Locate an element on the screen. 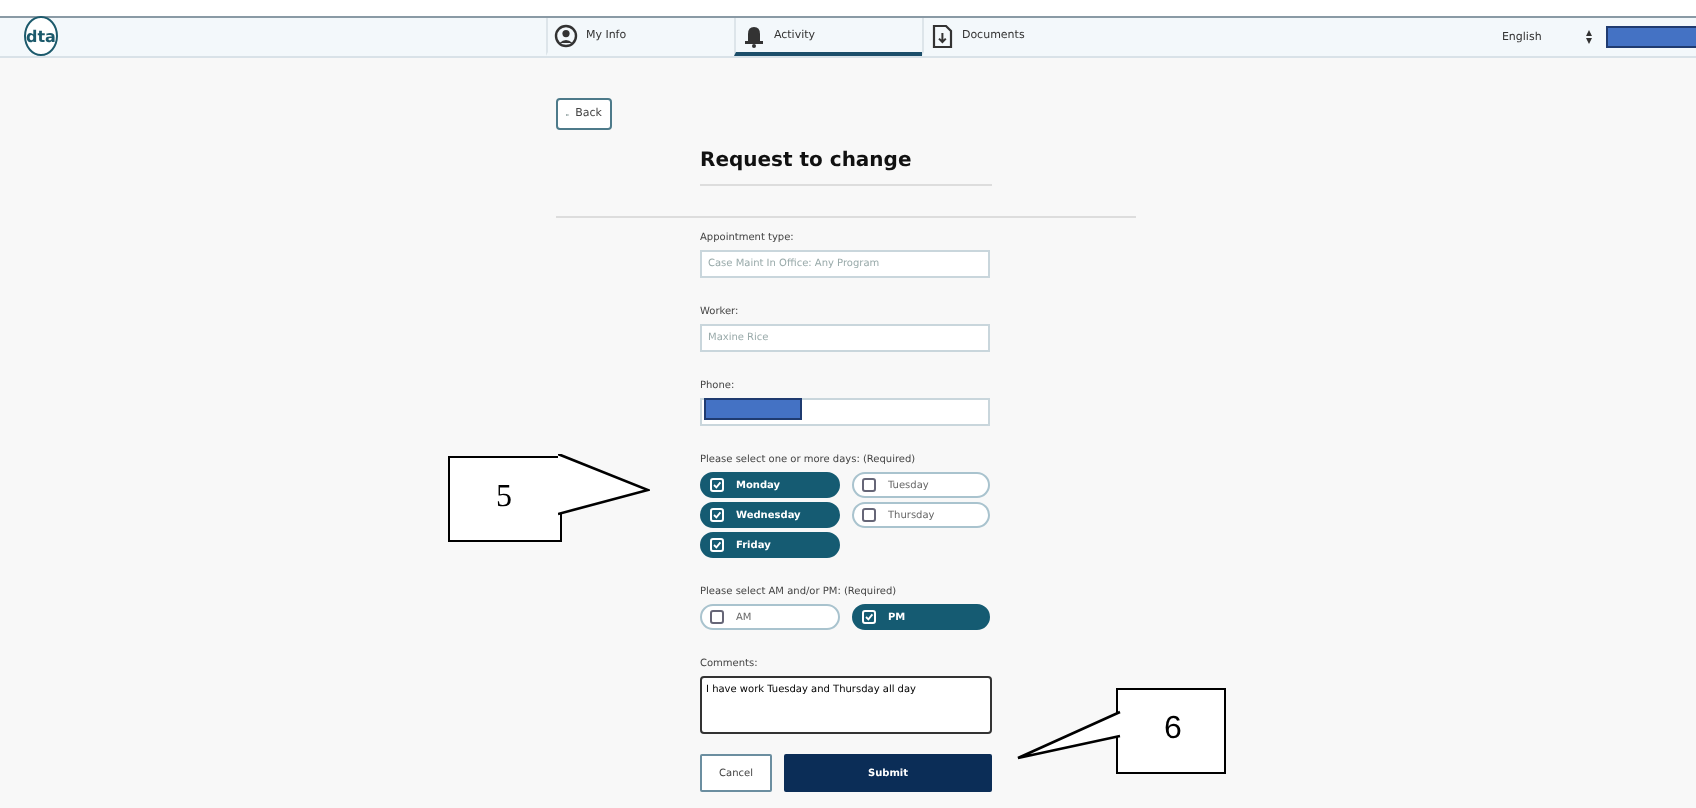  sort-icon is located at coordinates (1588, 37).